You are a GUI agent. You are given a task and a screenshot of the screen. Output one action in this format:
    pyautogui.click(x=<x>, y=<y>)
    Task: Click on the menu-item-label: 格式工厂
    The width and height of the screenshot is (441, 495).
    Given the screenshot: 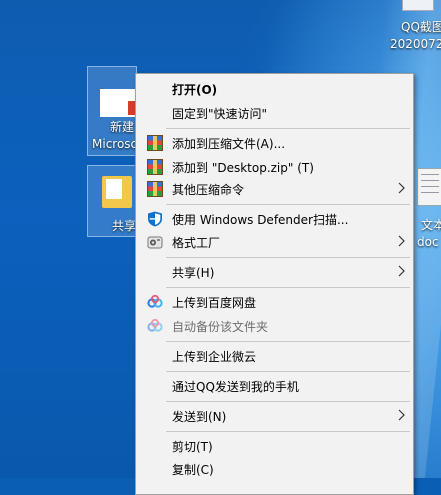 What is the action you would take?
    pyautogui.click(x=196, y=243)
    